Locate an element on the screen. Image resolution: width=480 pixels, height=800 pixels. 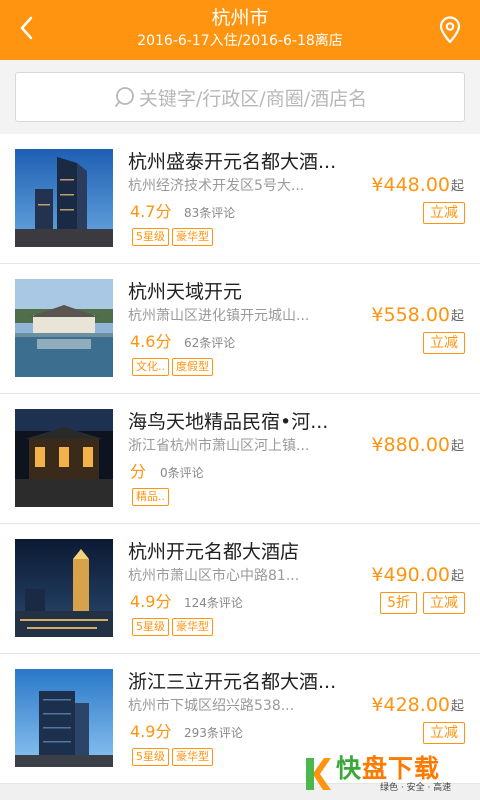
back-chevron-icon is located at coordinates (26, 28).